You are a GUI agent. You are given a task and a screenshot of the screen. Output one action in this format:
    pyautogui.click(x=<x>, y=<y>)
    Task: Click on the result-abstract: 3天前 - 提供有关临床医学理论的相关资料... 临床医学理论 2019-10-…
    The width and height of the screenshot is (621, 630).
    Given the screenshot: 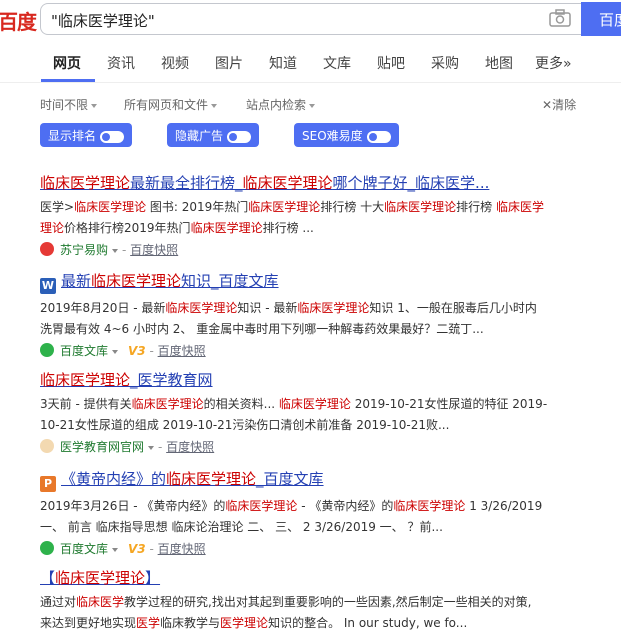 What is the action you would take?
    pyautogui.click(x=294, y=414)
    